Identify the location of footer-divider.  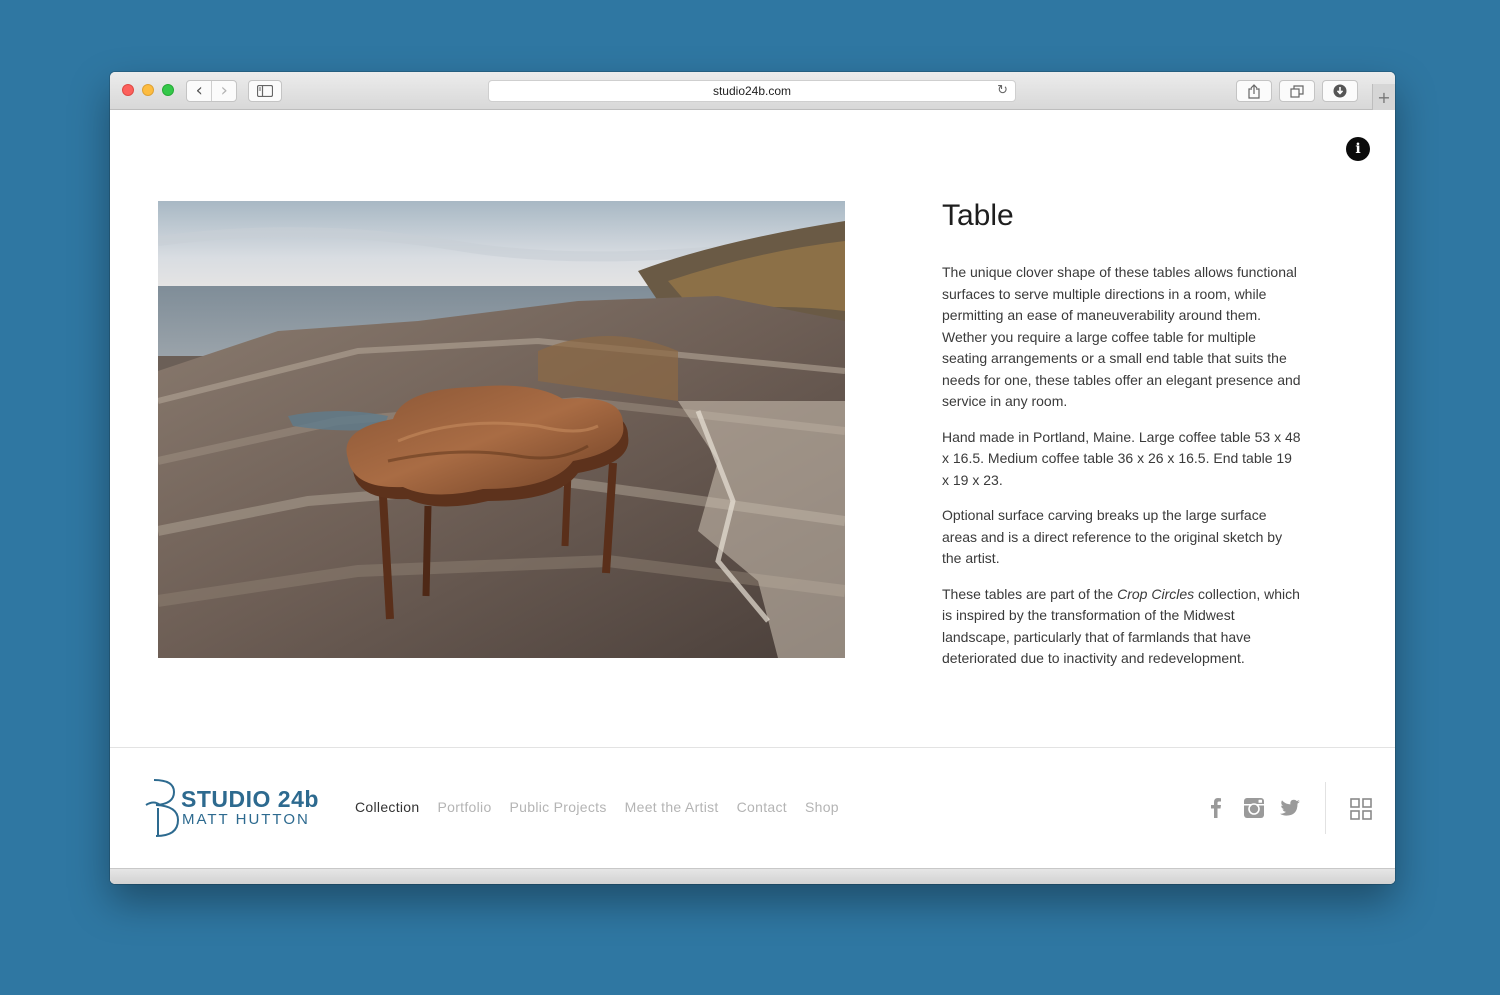
(1325, 808).